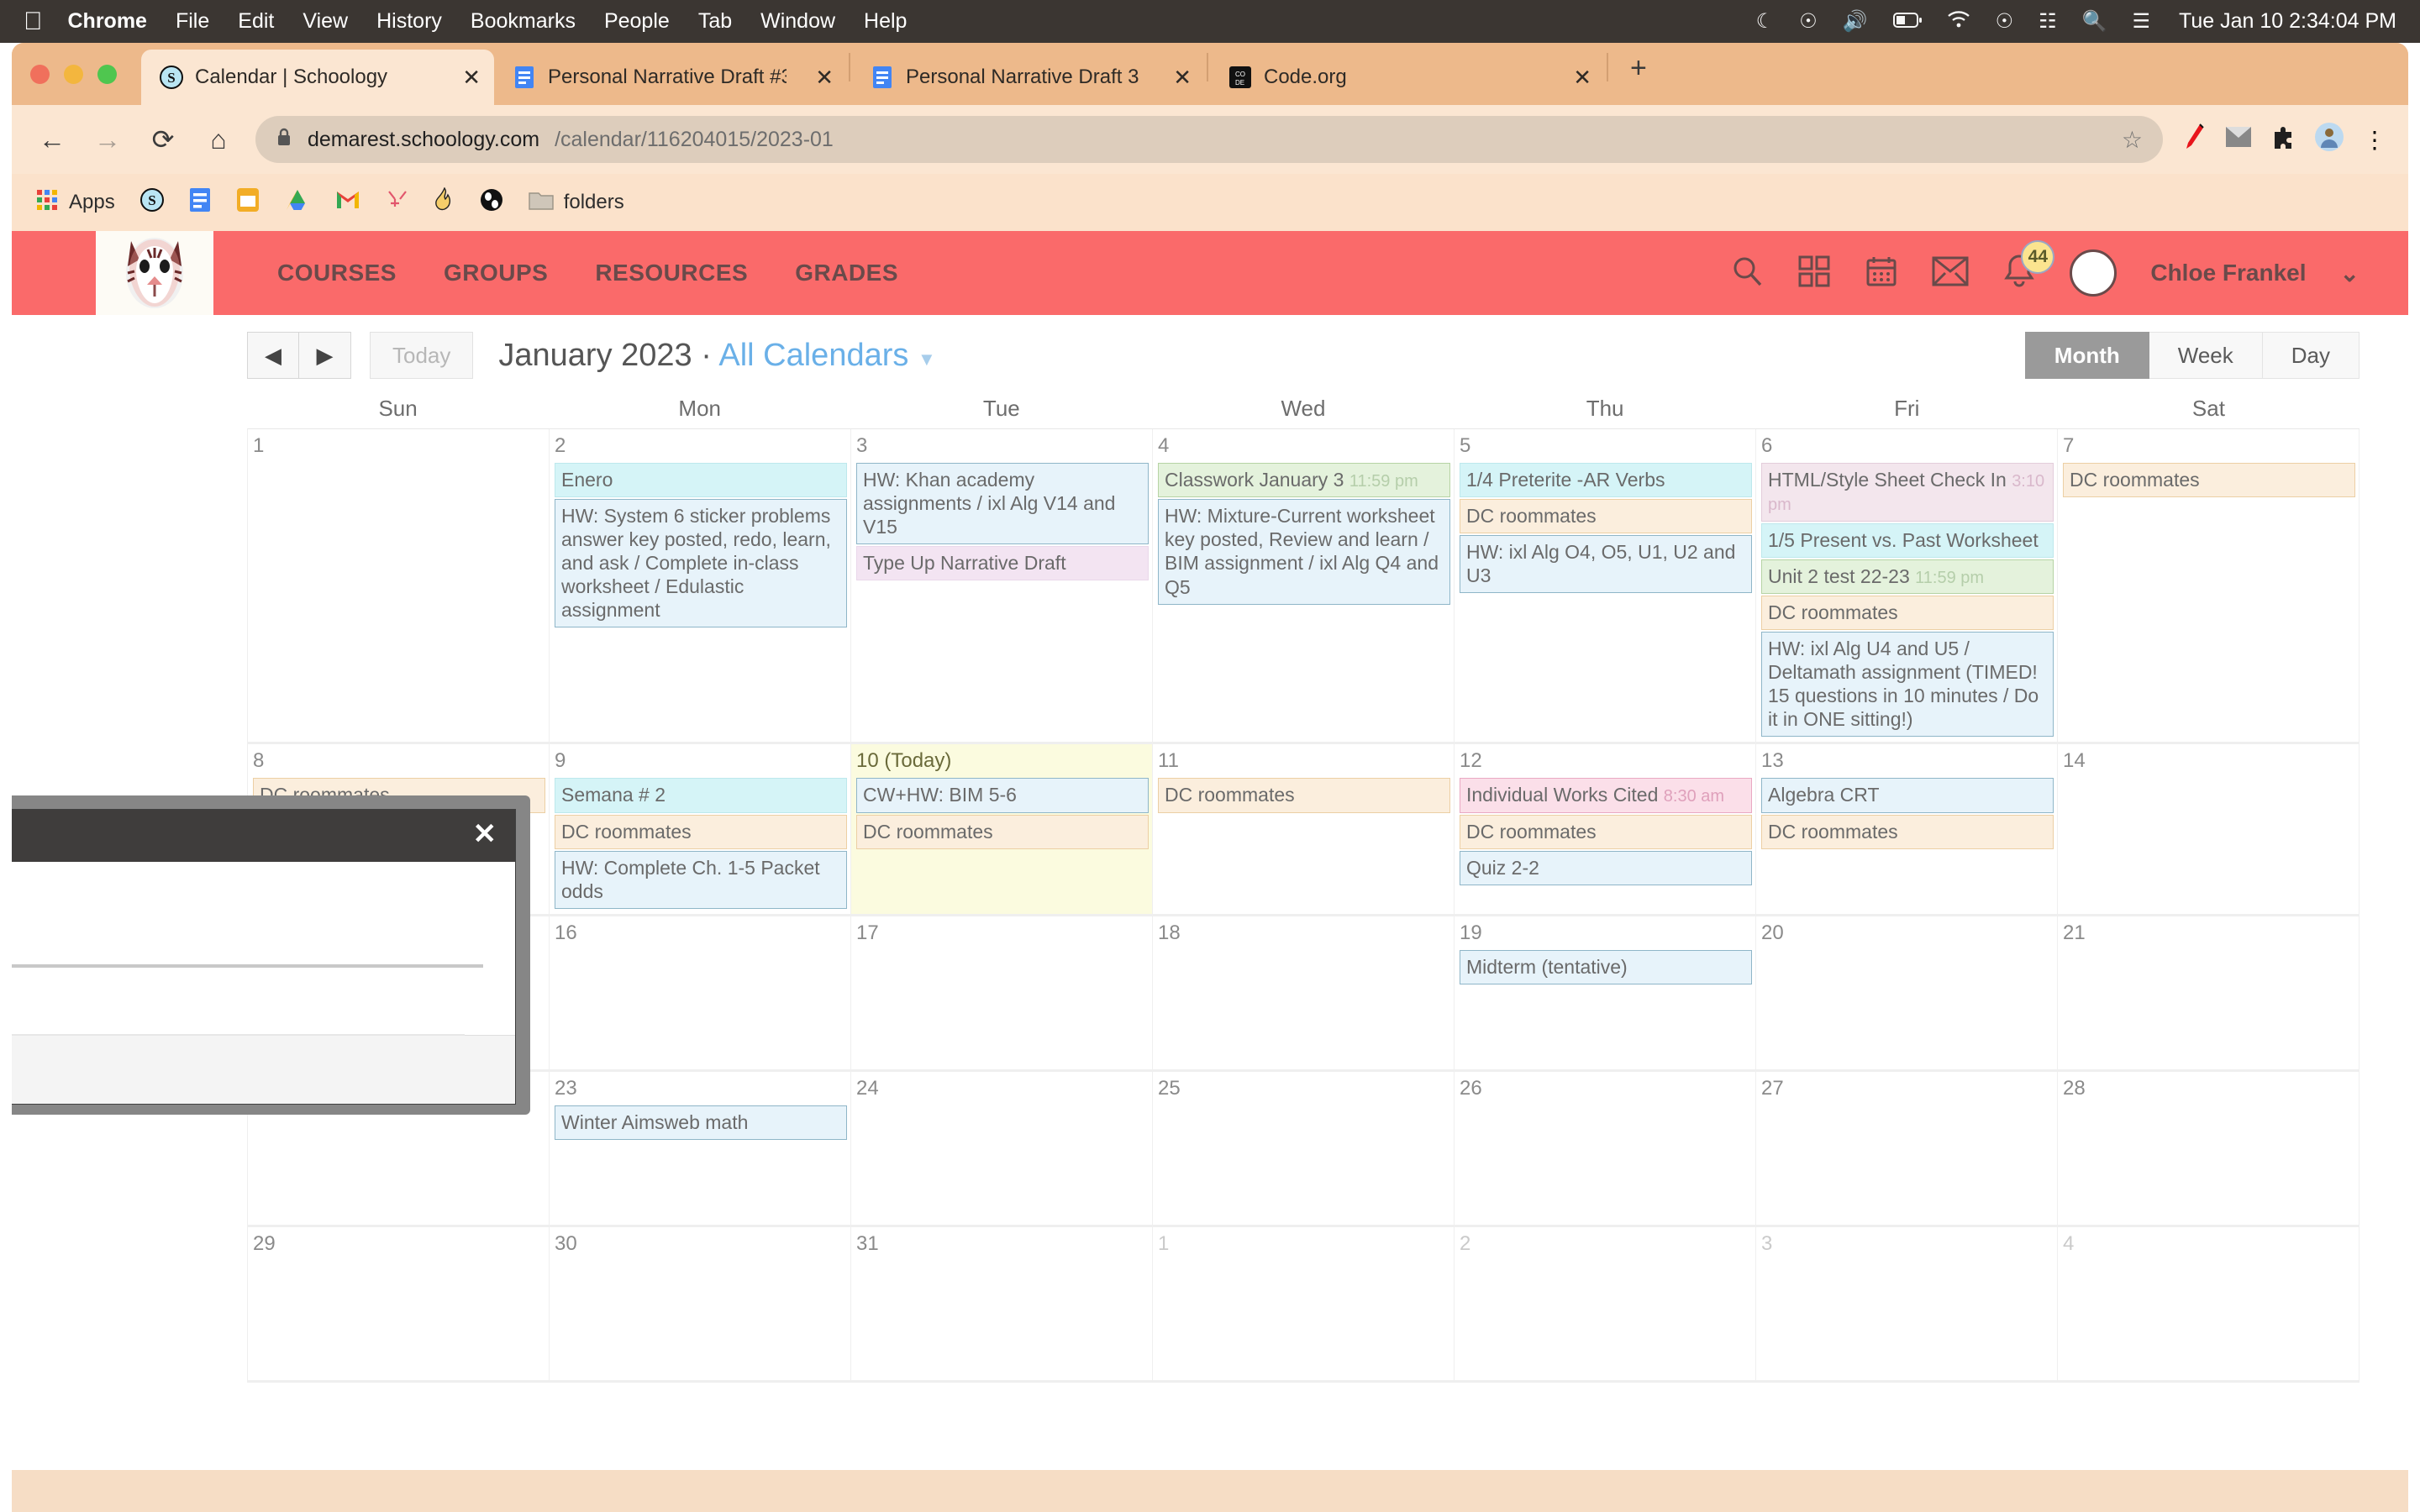 The height and width of the screenshot is (1512, 2420). What do you see at coordinates (151, 202) in the screenshot?
I see `bookmark-schoology: S` at bounding box center [151, 202].